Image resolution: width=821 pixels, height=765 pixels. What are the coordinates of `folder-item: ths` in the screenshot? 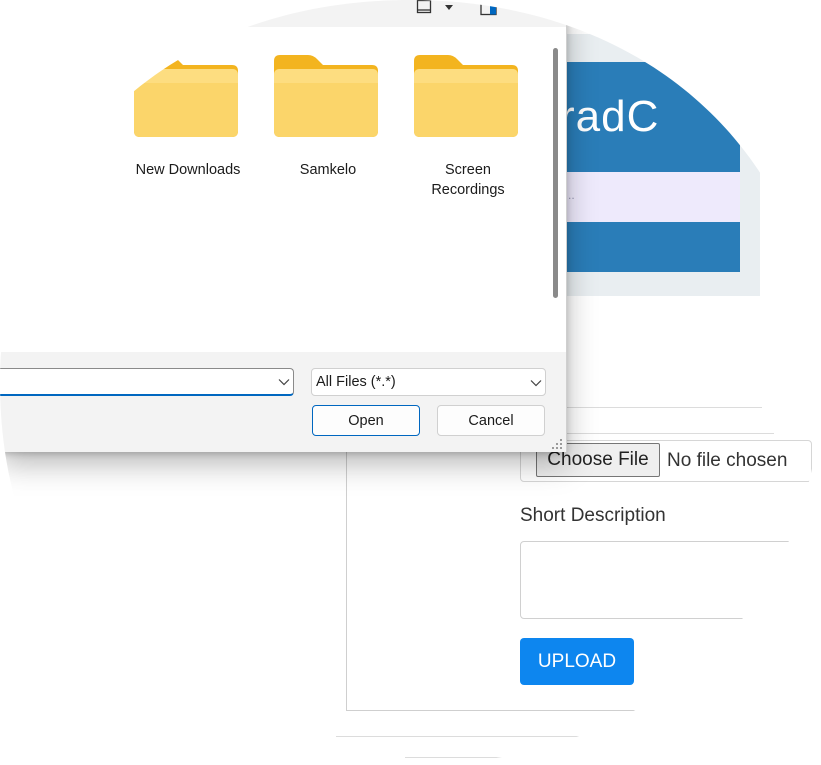 It's located at (40, 118).